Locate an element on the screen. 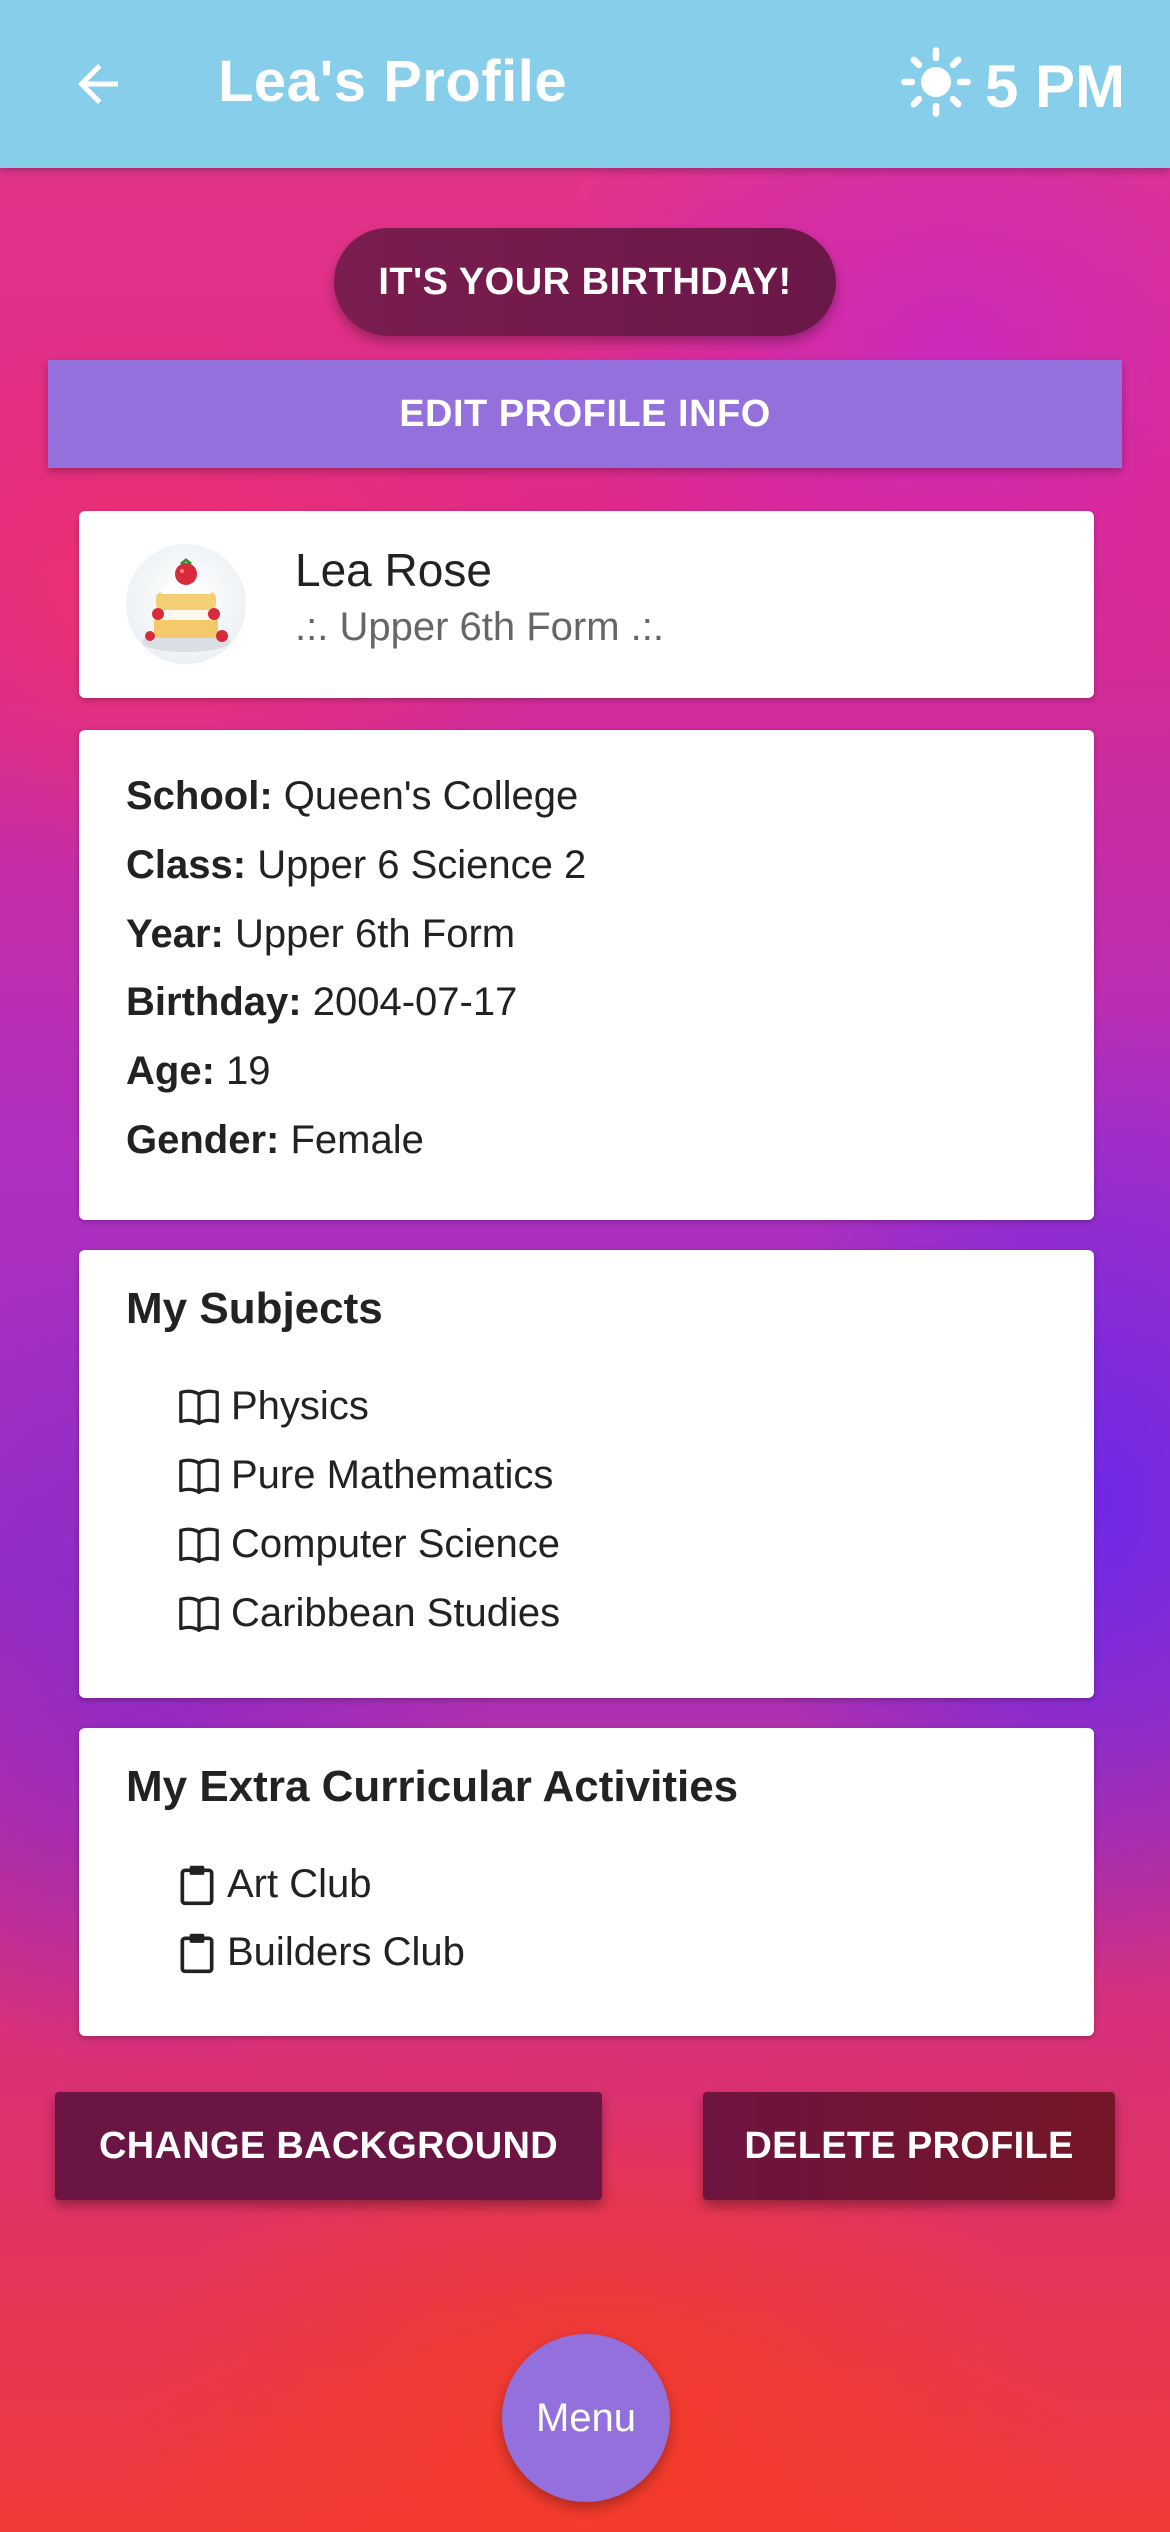 Image resolution: width=1170 pixels, height=2532 pixels. delete-profile-button: DELETE PROFILE is located at coordinates (909, 2146).